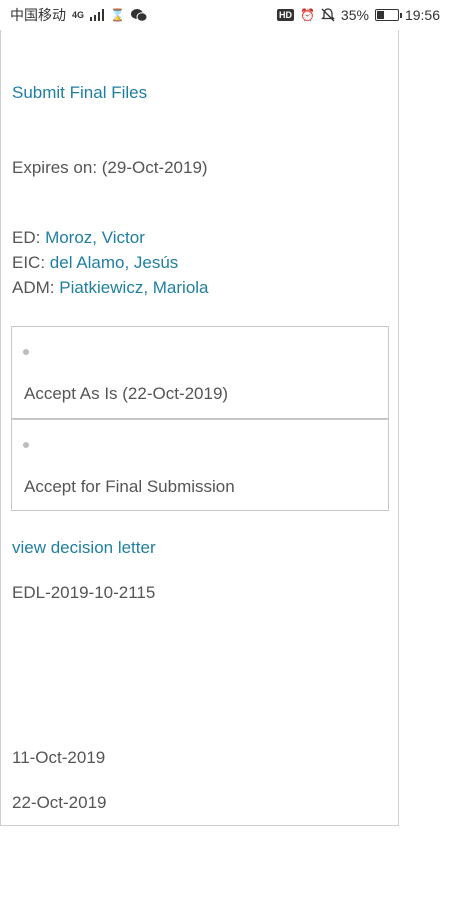  I want to click on date-2: 22-Oct-2019, so click(59, 802).